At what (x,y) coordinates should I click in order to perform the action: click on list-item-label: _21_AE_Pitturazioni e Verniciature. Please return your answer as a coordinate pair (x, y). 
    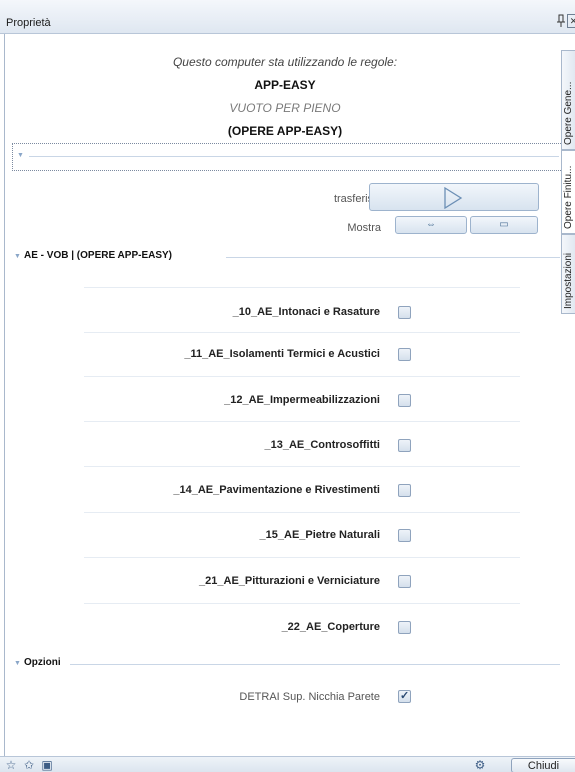
    Looking at the image, I should click on (289, 581).